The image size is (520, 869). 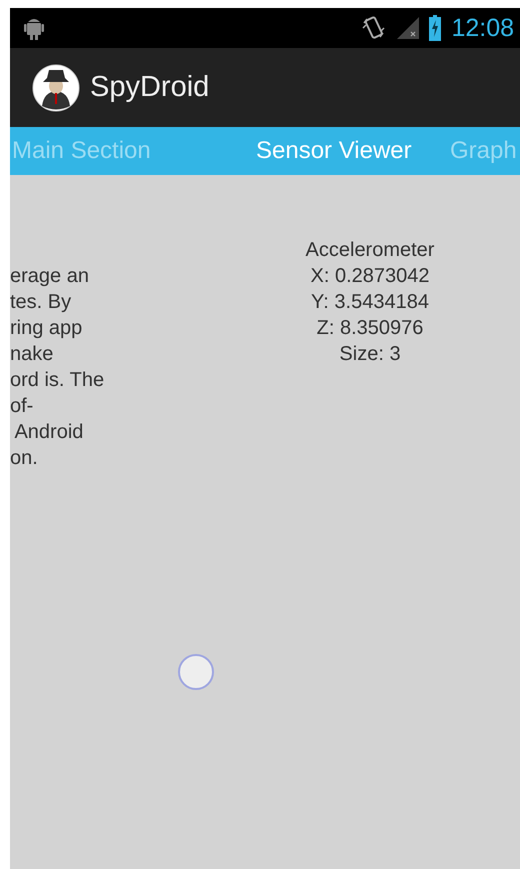 What do you see at coordinates (370, 276) in the screenshot?
I see `sensor-reading: X: 0.2873042` at bounding box center [370, 276].